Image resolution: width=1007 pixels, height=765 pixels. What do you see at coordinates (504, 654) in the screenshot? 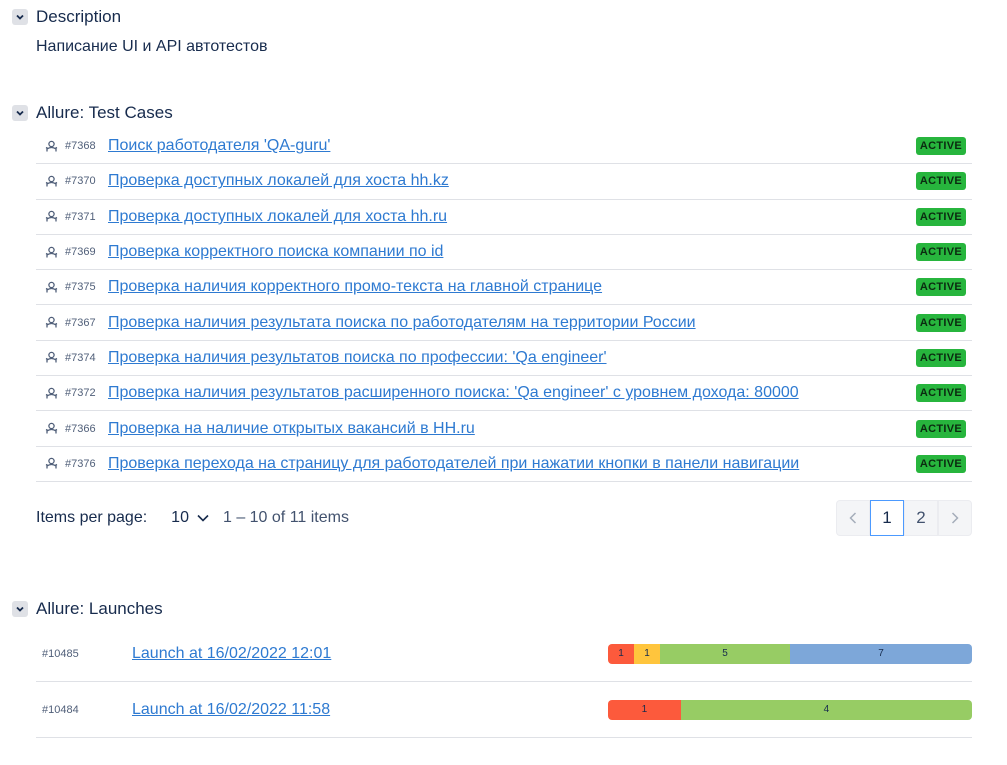
I see `launch-row: #10485 Launch at 16/02/2022 12:01 1157` at bounding box center [504, 654].